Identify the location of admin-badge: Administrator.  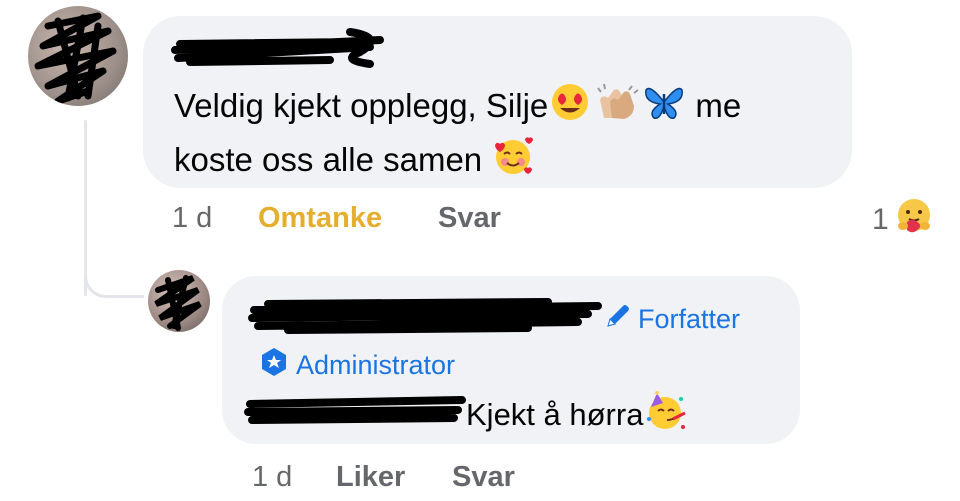
(356, 365).